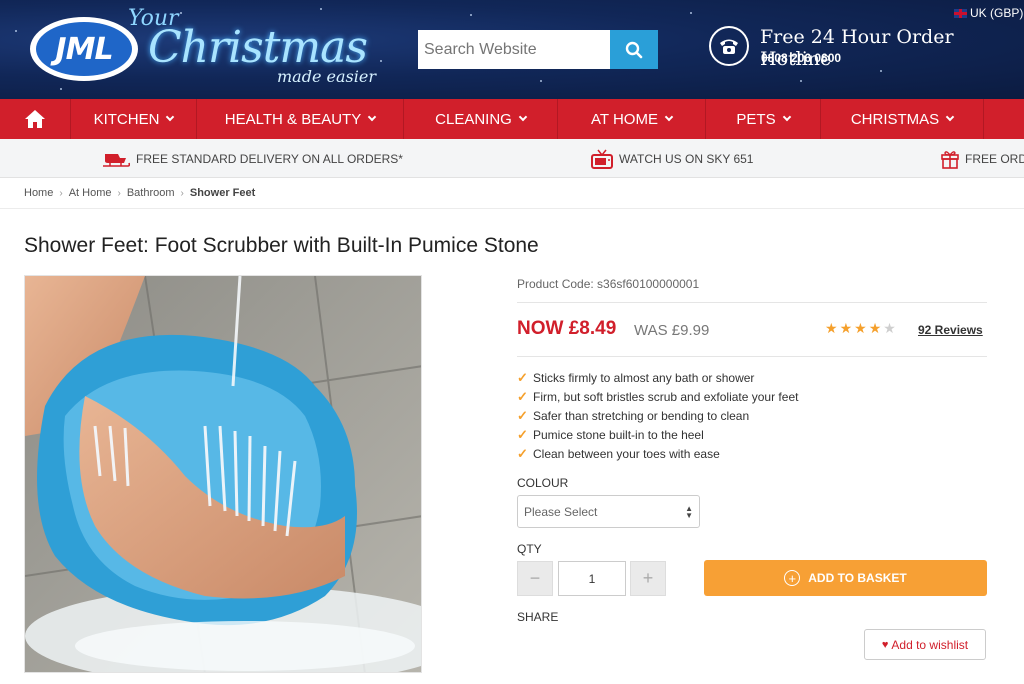 The height and width of the screenshot is (684, 1024). Describe the element at coordinates (512, 208) in the screenshot. I see `breadcrumb-divider` at that location.